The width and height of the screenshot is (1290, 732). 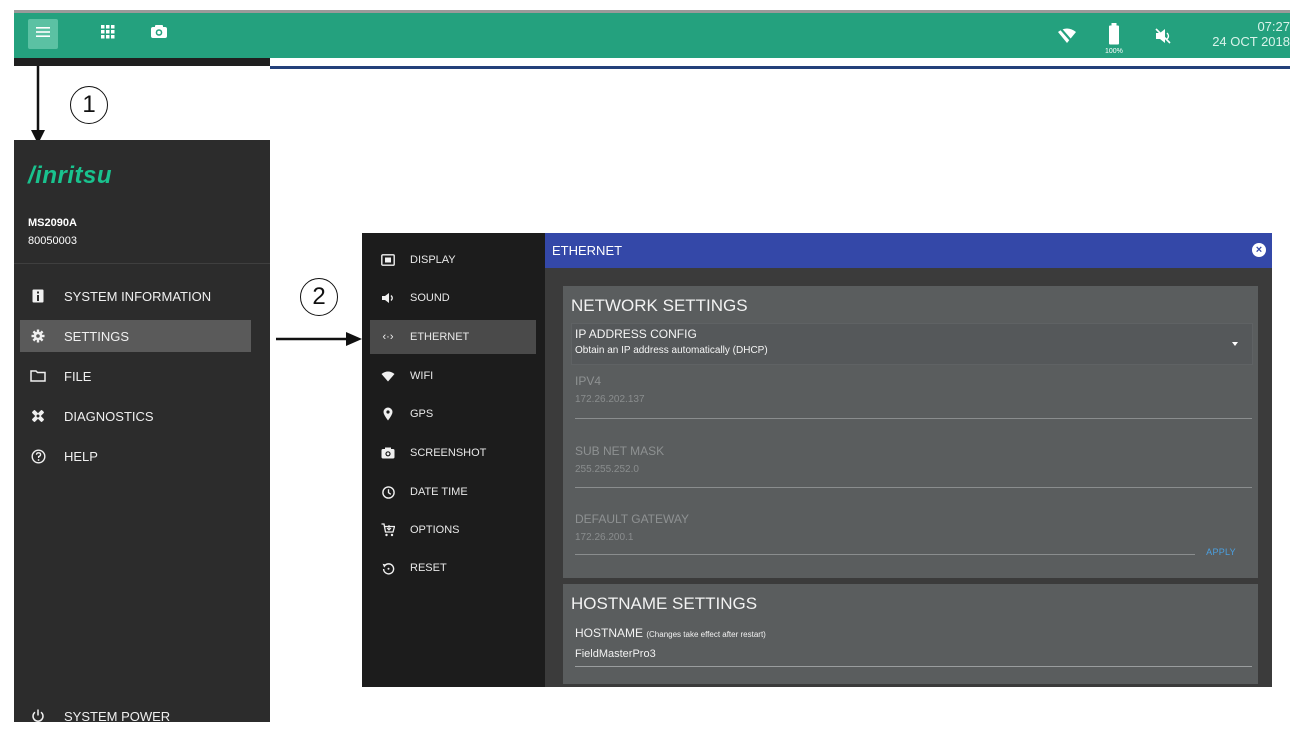 I want to click on drawer-item-settings: SETTINGS, so click(x=135, y=336).